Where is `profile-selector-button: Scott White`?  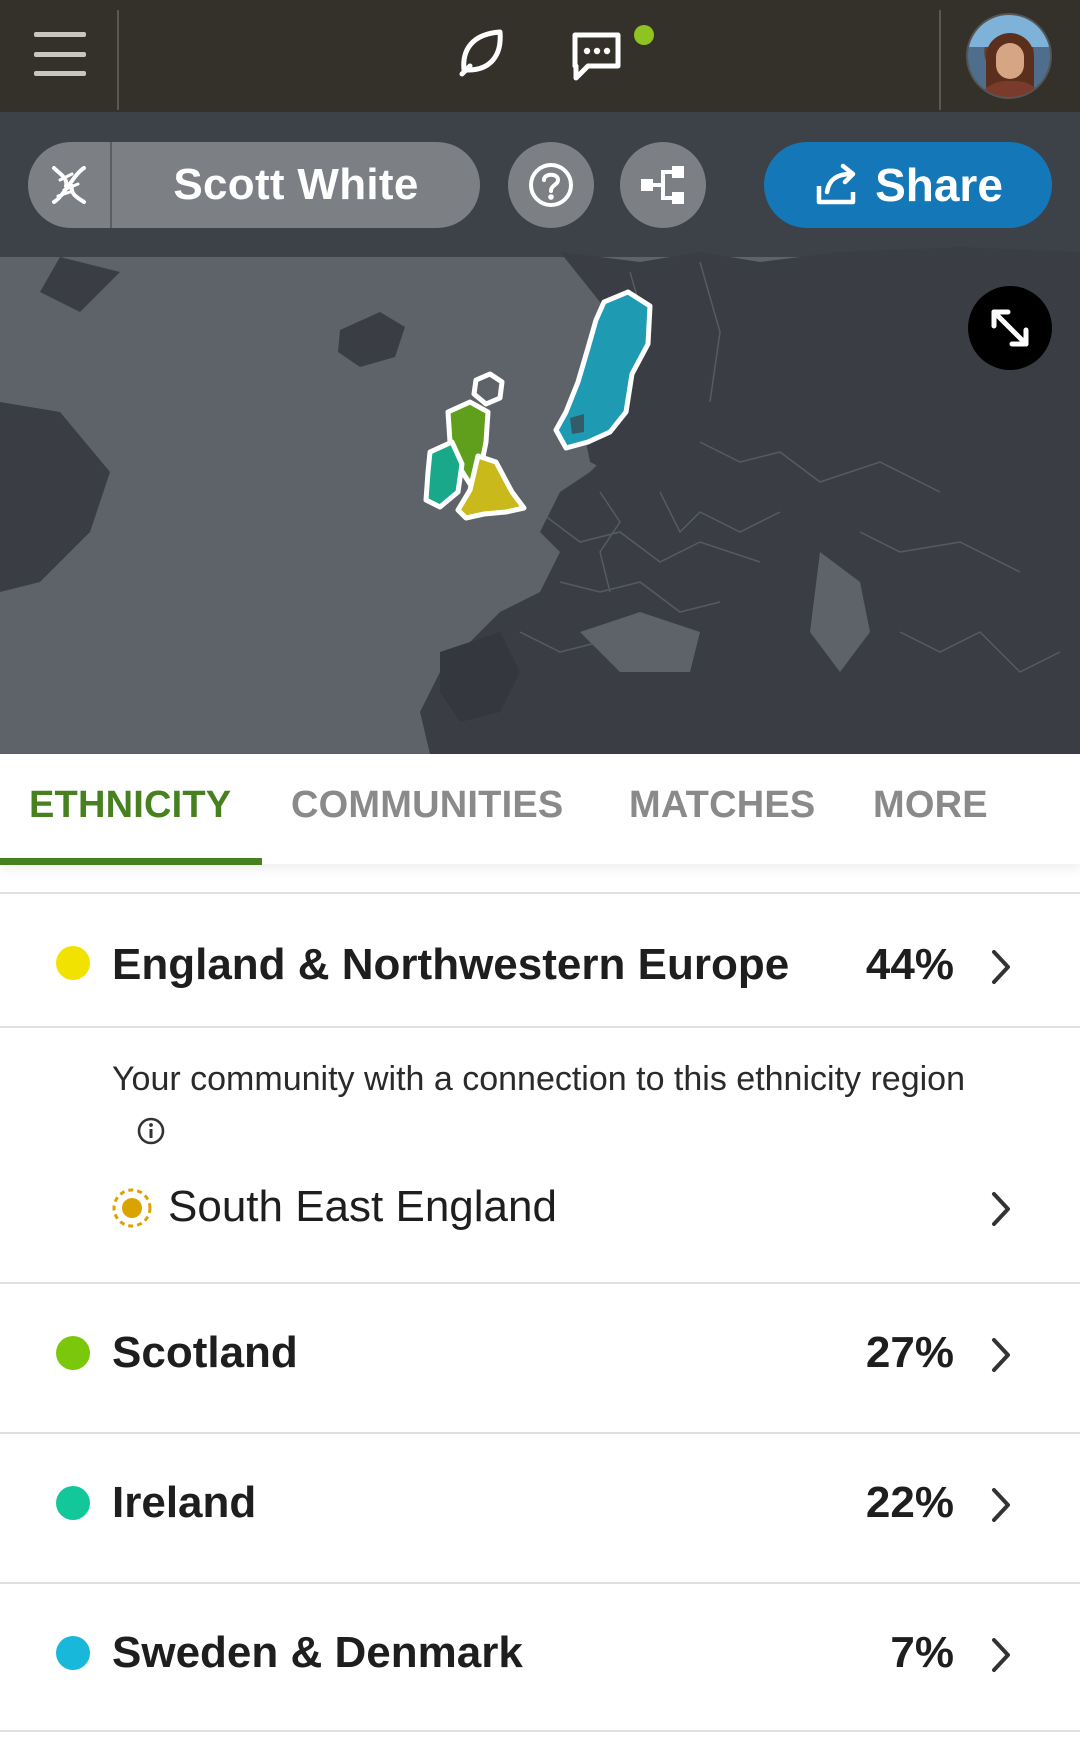
profile-selector-button: Scott White is located at coordinates (254, 185).